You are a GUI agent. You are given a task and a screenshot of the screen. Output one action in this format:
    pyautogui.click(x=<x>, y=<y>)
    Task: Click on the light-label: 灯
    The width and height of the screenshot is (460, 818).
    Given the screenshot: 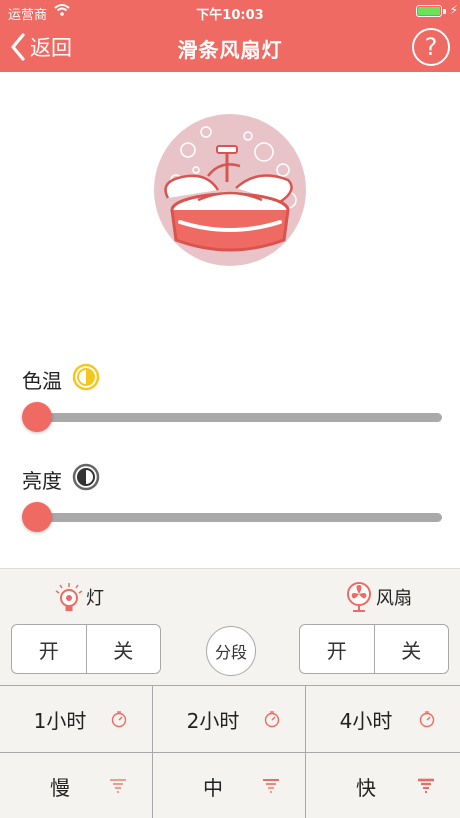 What is the action you would take?
    pyautogui.click(x=95, y=598)
    